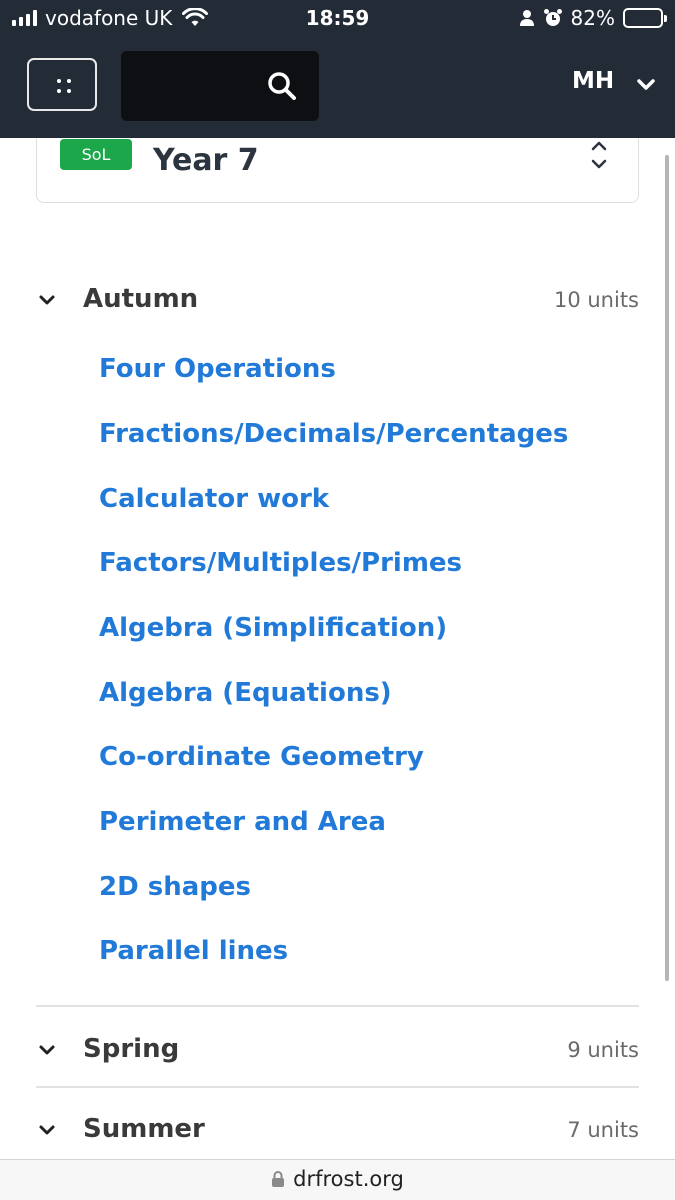 The image size is (675, 1200). I want to click on section-unit-count: 10 units, so click(596, 300).